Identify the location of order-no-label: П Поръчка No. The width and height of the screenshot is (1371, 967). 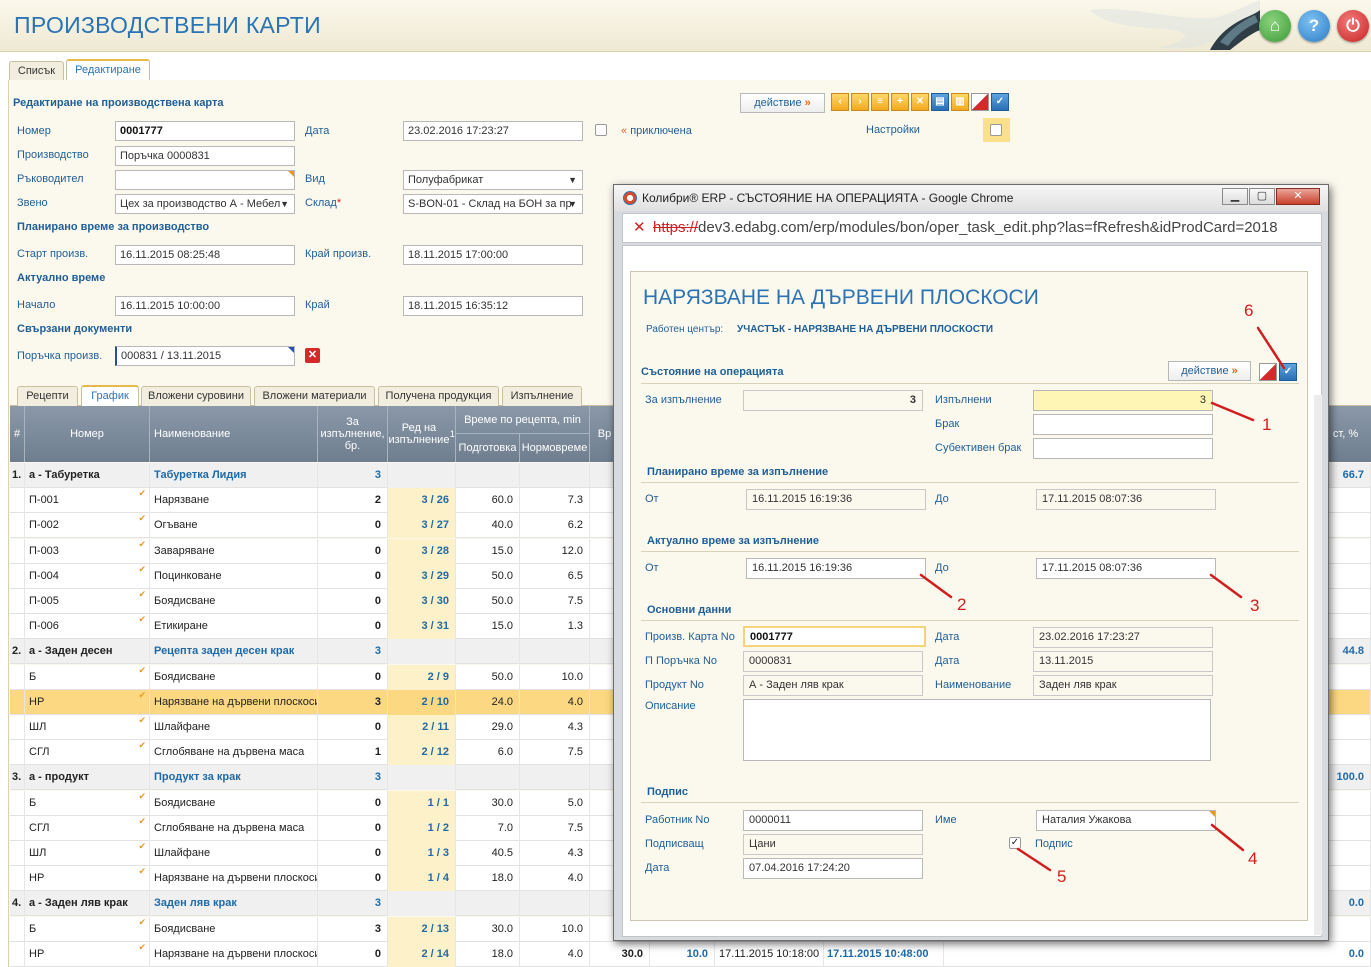
(681, 661).